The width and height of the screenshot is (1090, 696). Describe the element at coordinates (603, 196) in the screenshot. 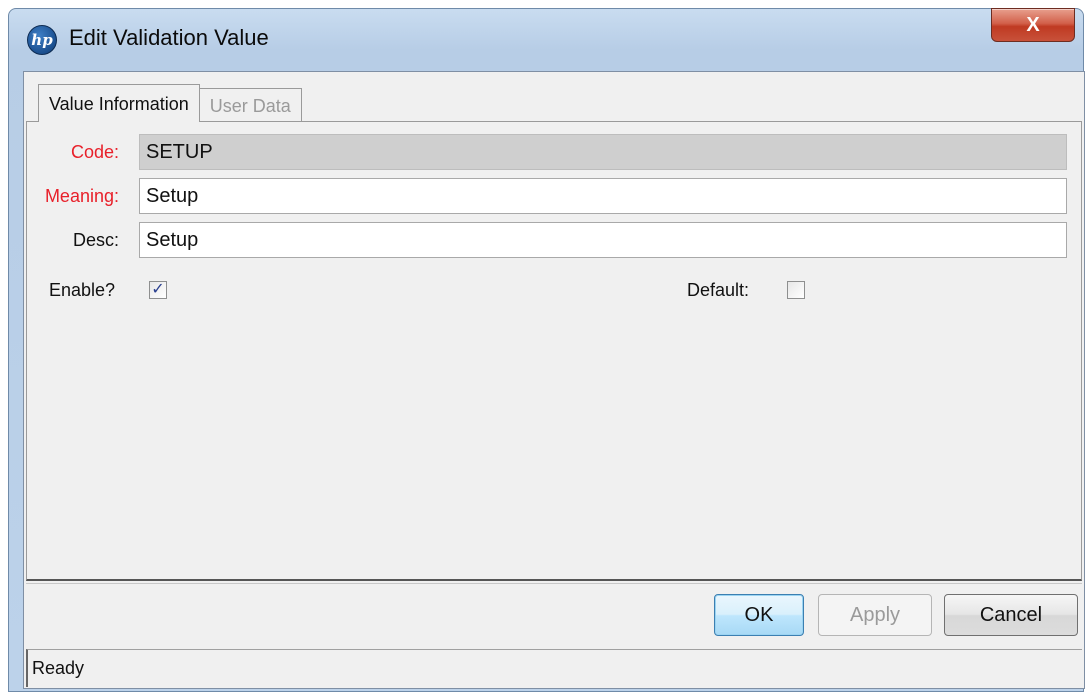

I see `meaning-field: Setup` at that location.